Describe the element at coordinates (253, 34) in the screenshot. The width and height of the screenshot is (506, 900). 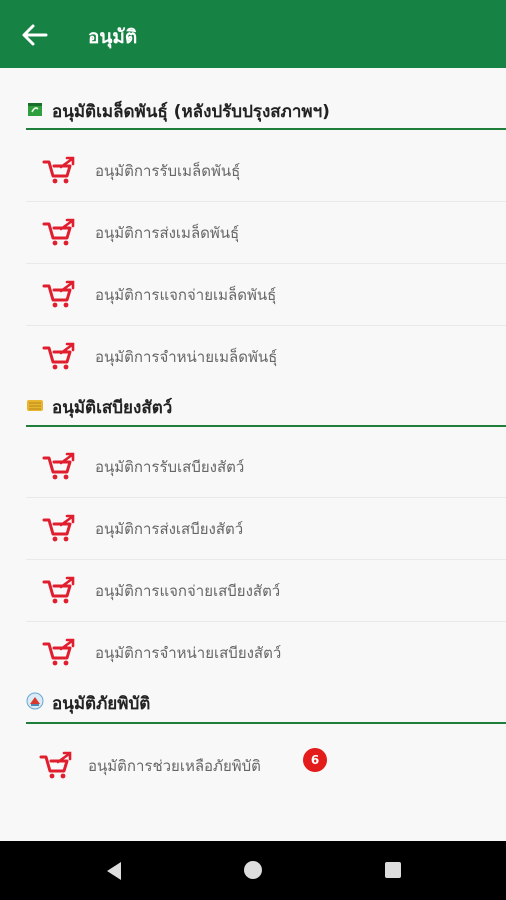
I see `app-bar: อนุมัติ` at that location.